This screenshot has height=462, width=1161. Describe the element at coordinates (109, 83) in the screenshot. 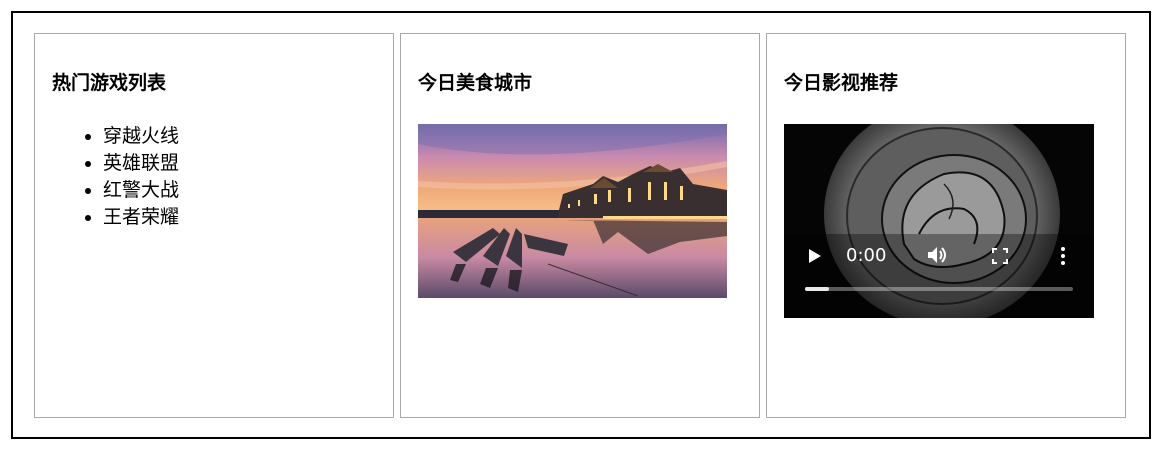

I see `games-title: 热门游戏列表` at that location.